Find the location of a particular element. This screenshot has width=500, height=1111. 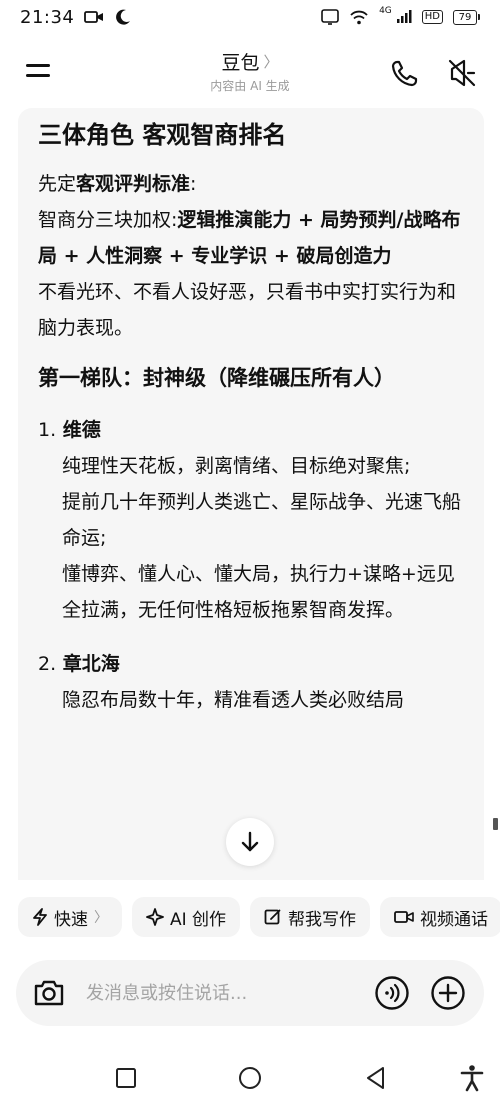

status-left: 21:34 is located at coordinates (76, 17).